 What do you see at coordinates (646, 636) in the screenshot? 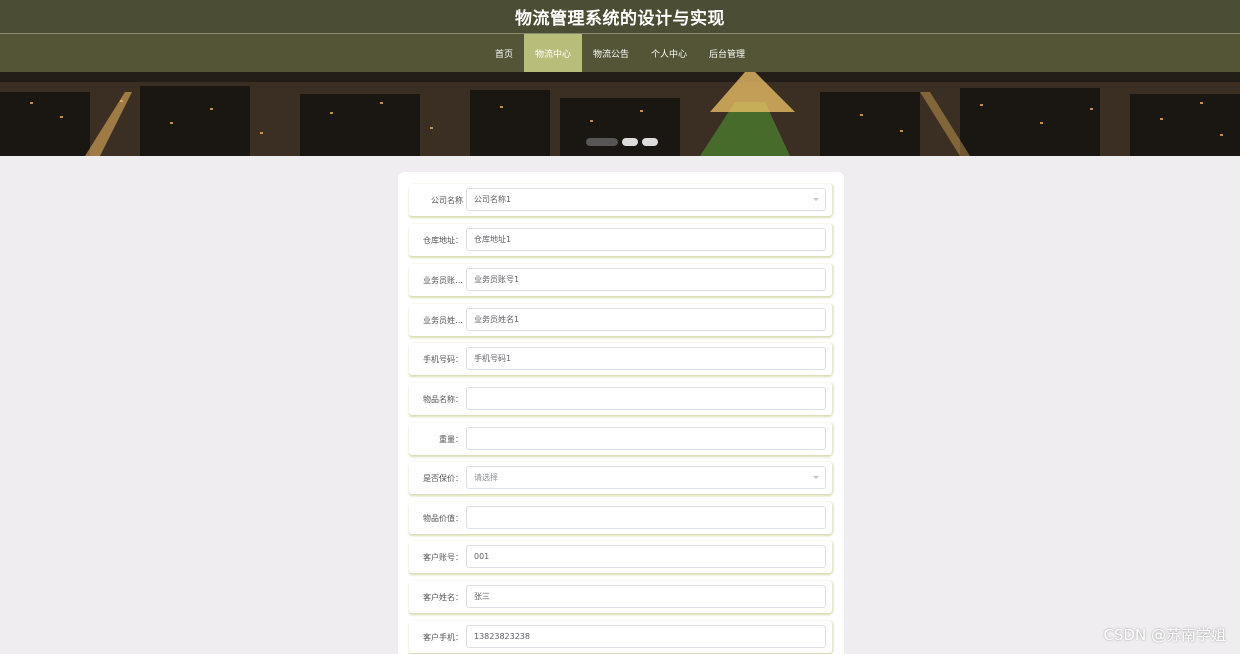
I see `customer-phone-input: 13823823238` at bounding box center [646, 636].